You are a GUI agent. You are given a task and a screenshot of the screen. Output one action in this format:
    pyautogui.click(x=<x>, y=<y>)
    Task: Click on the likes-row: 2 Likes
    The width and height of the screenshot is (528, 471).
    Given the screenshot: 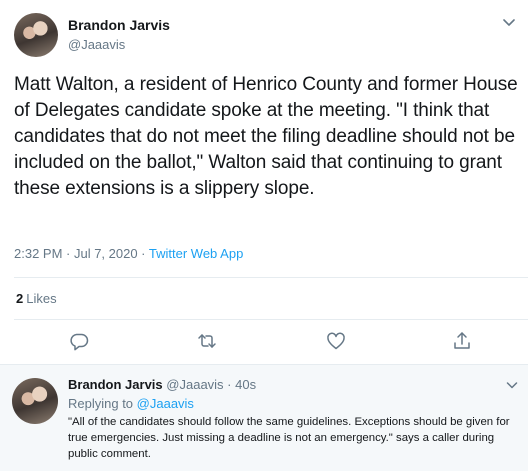 What is the action you would take?
    pyautogui.click(x=36, y=298)
    